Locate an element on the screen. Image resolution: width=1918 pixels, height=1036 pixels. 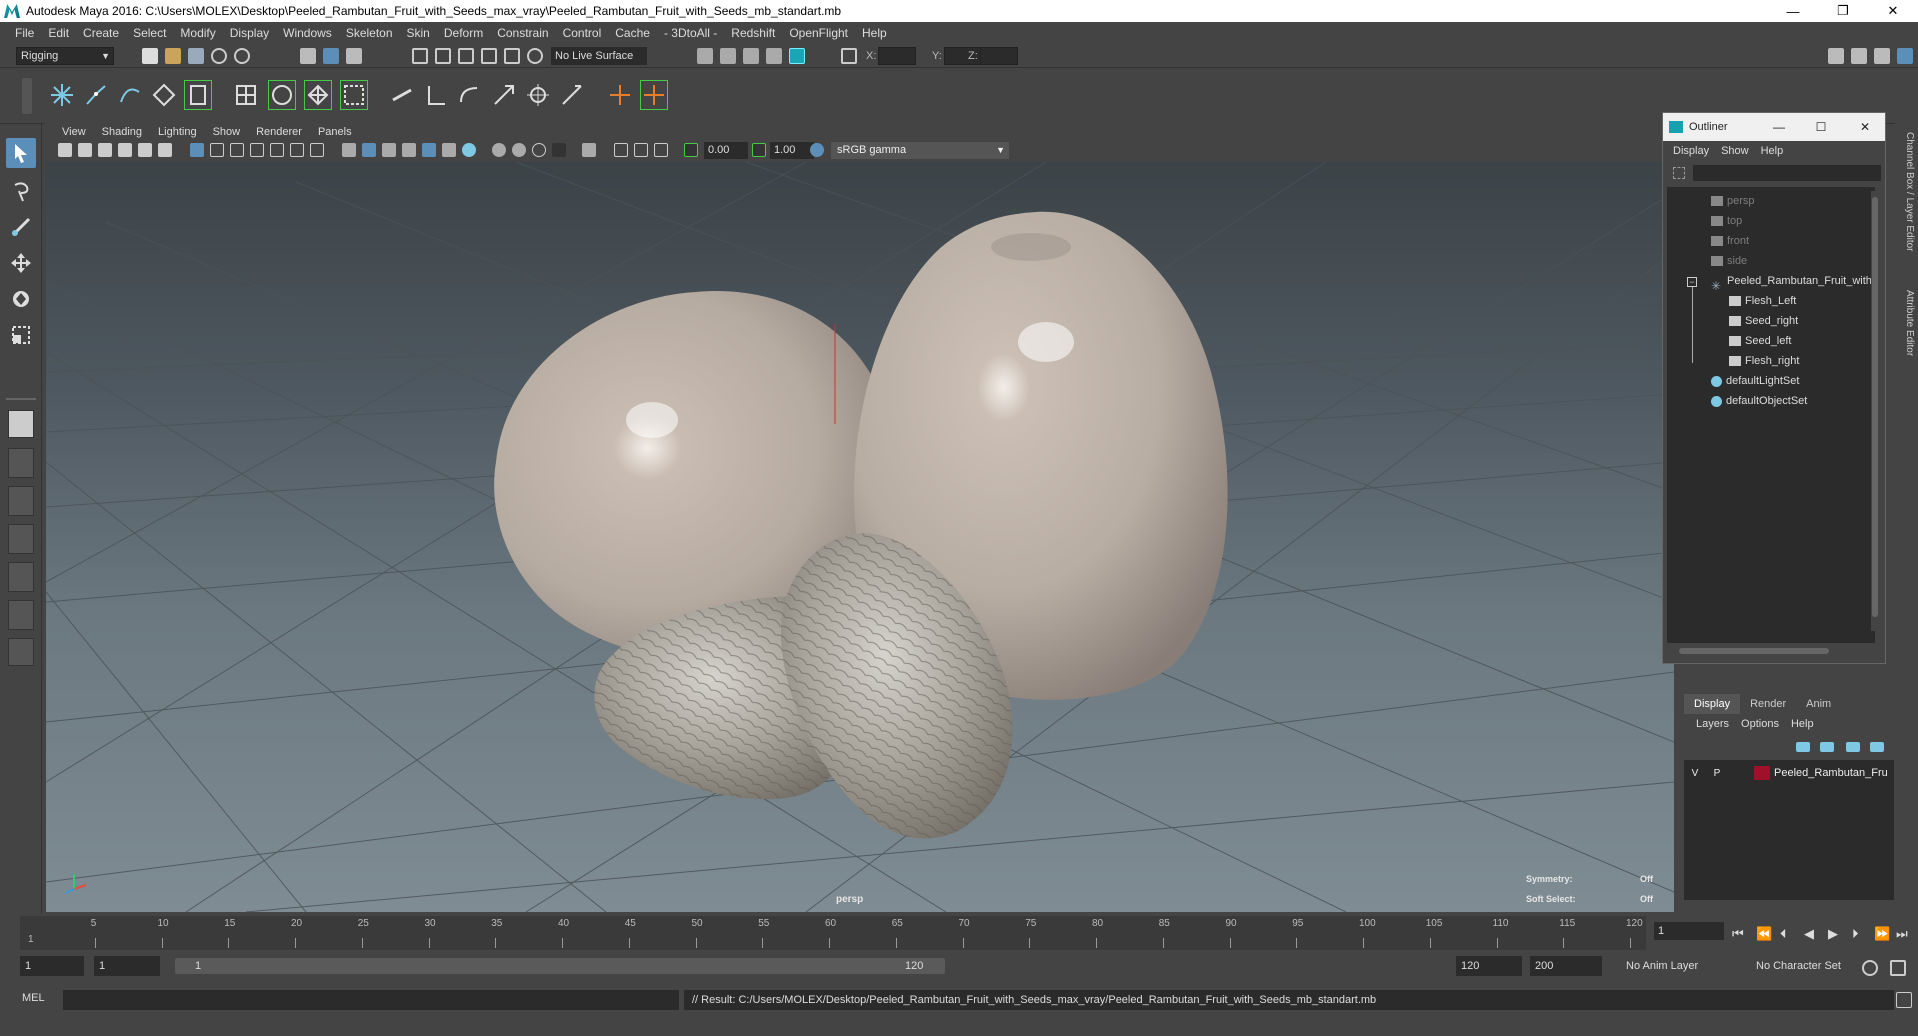
exposure-icon is located at coordinates (691, 150).